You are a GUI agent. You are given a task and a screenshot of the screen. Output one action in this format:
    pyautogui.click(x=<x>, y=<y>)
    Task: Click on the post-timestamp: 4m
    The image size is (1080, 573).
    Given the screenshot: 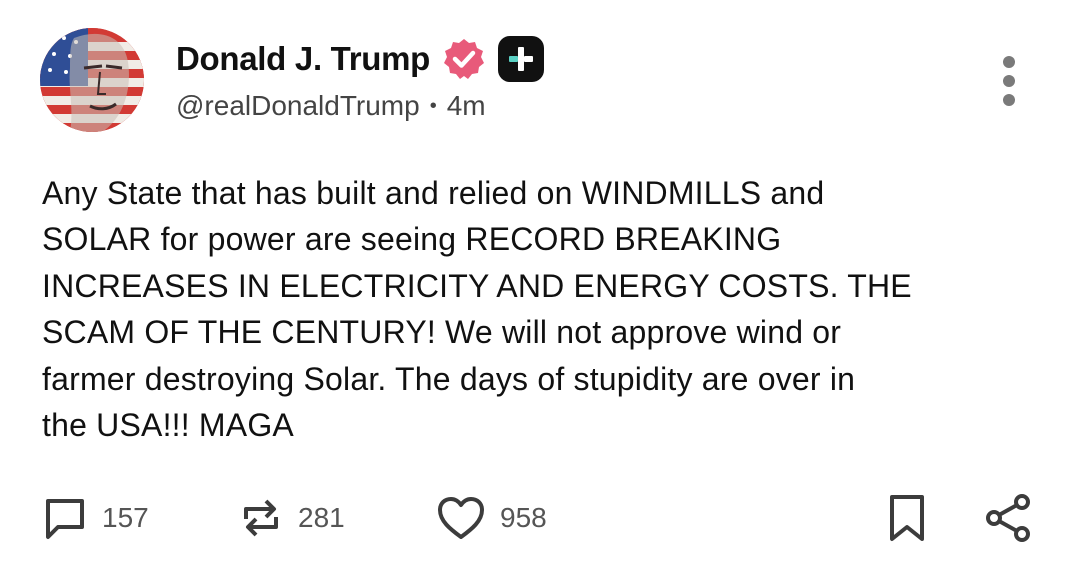 What is the action you would take?
    pyautogui.click(x=466, y=106)
    